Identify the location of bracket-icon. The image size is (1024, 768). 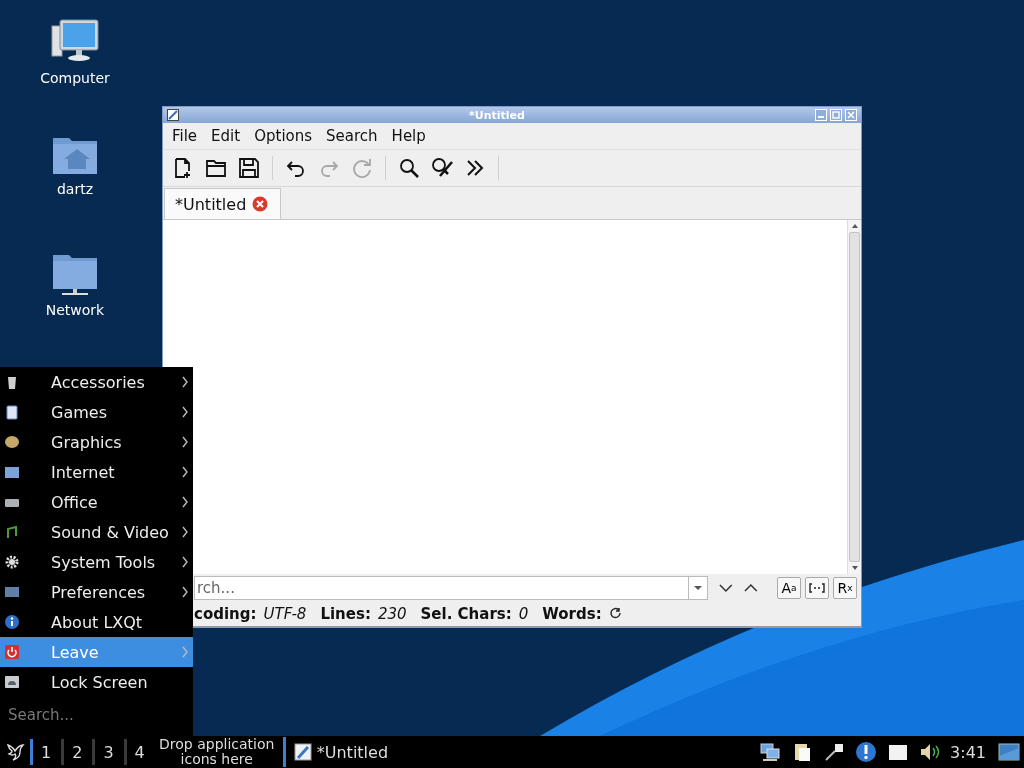
(817, 588).